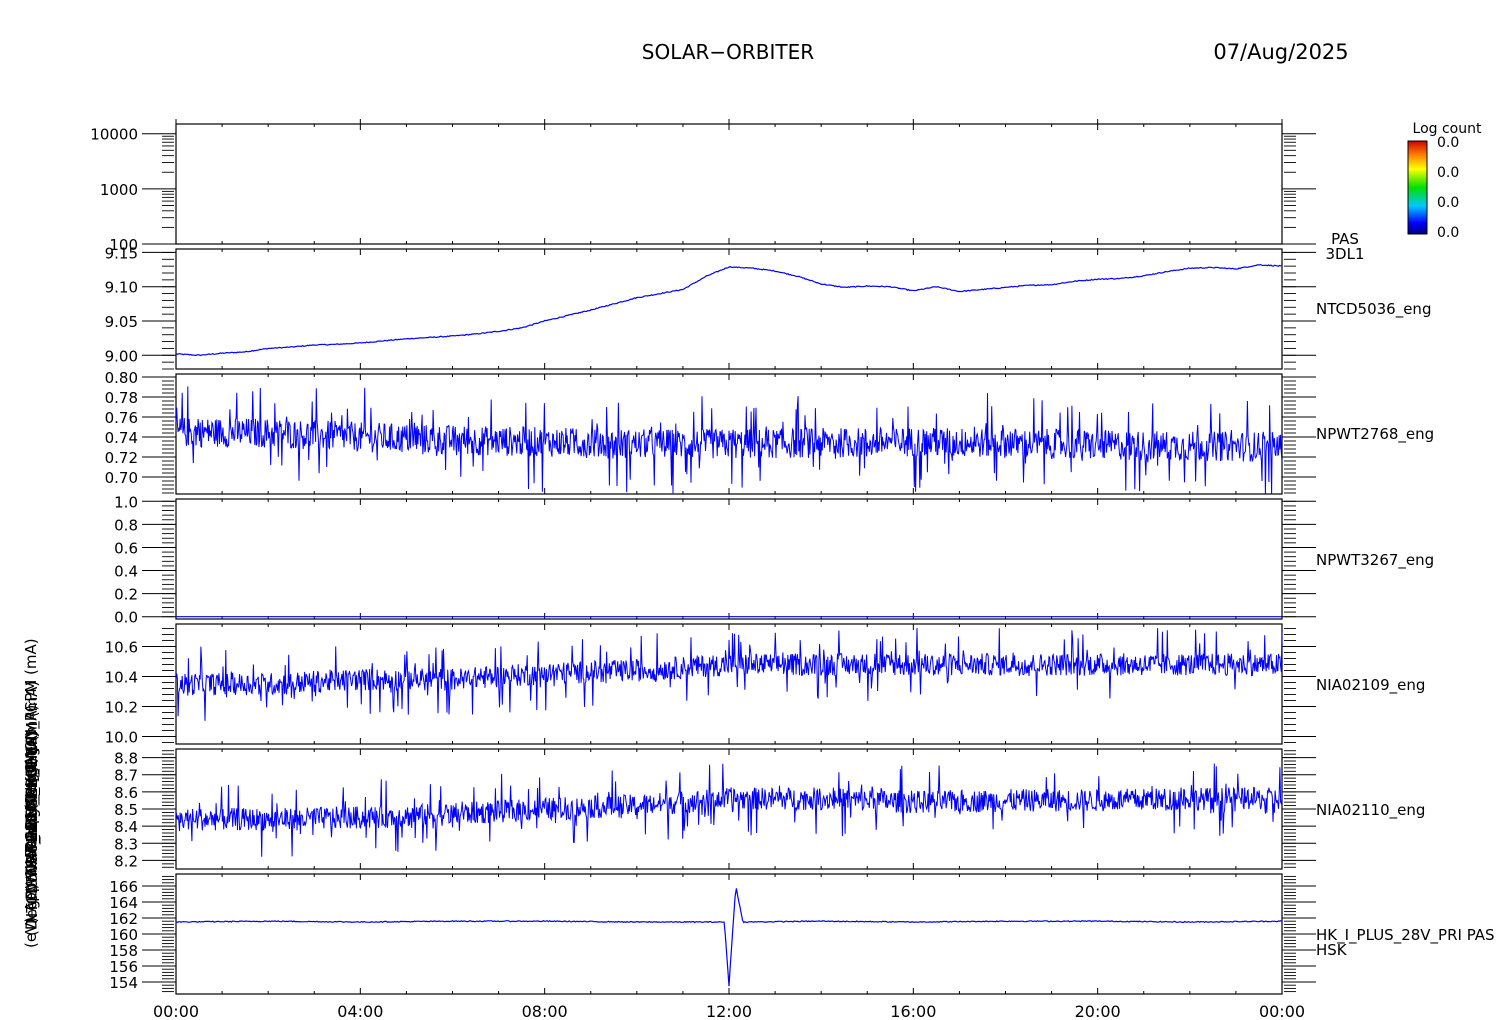 Image resolution: width=1512 pixels, height=1020 pixels. I want to click on x-tick-label: 16:00, so click(913, 1011).